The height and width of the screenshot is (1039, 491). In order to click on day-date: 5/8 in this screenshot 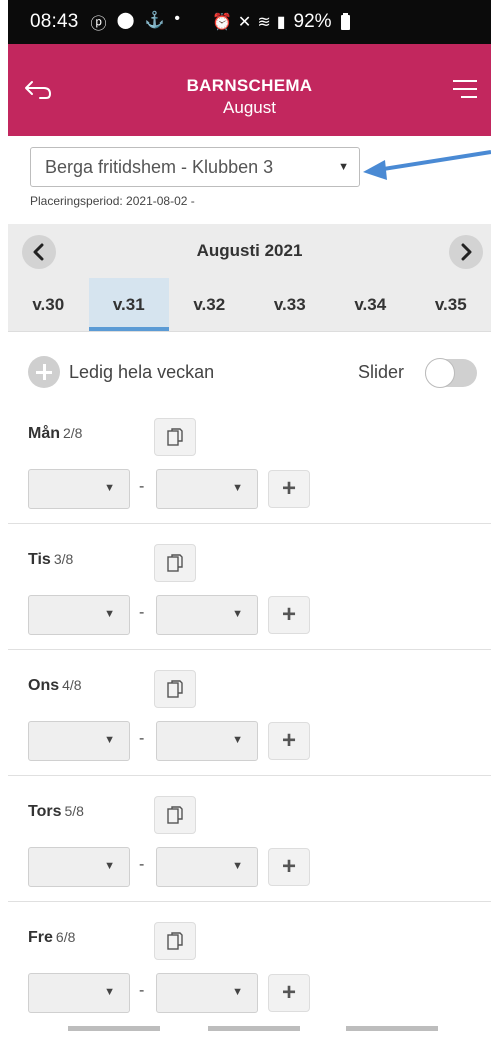, I will do `click(74, 811)`.